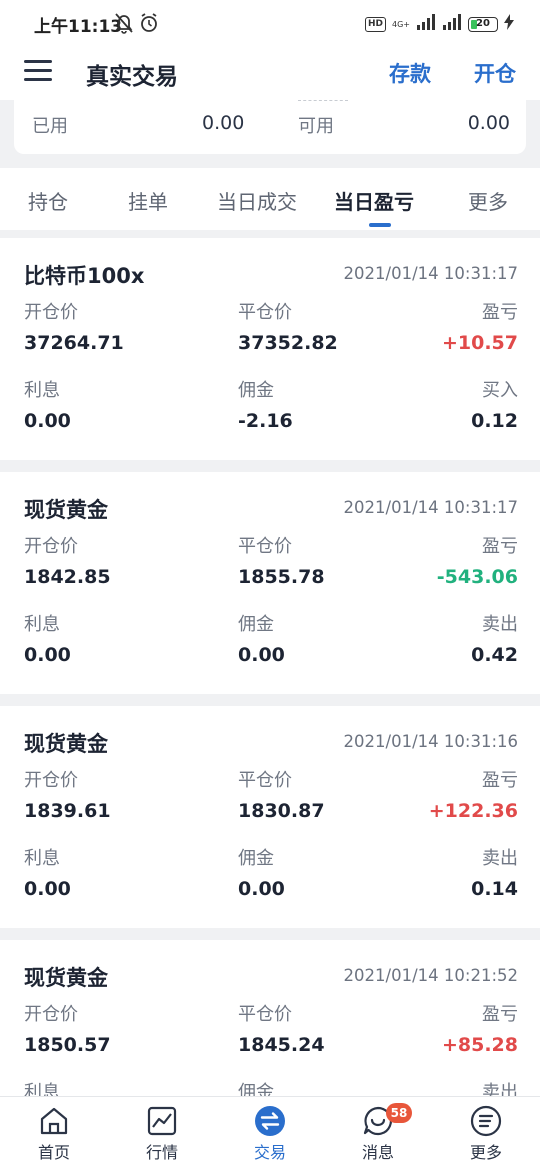 The image size is (540, 1171). I want to click on status-time: 上午11:13, so click(78, 27).